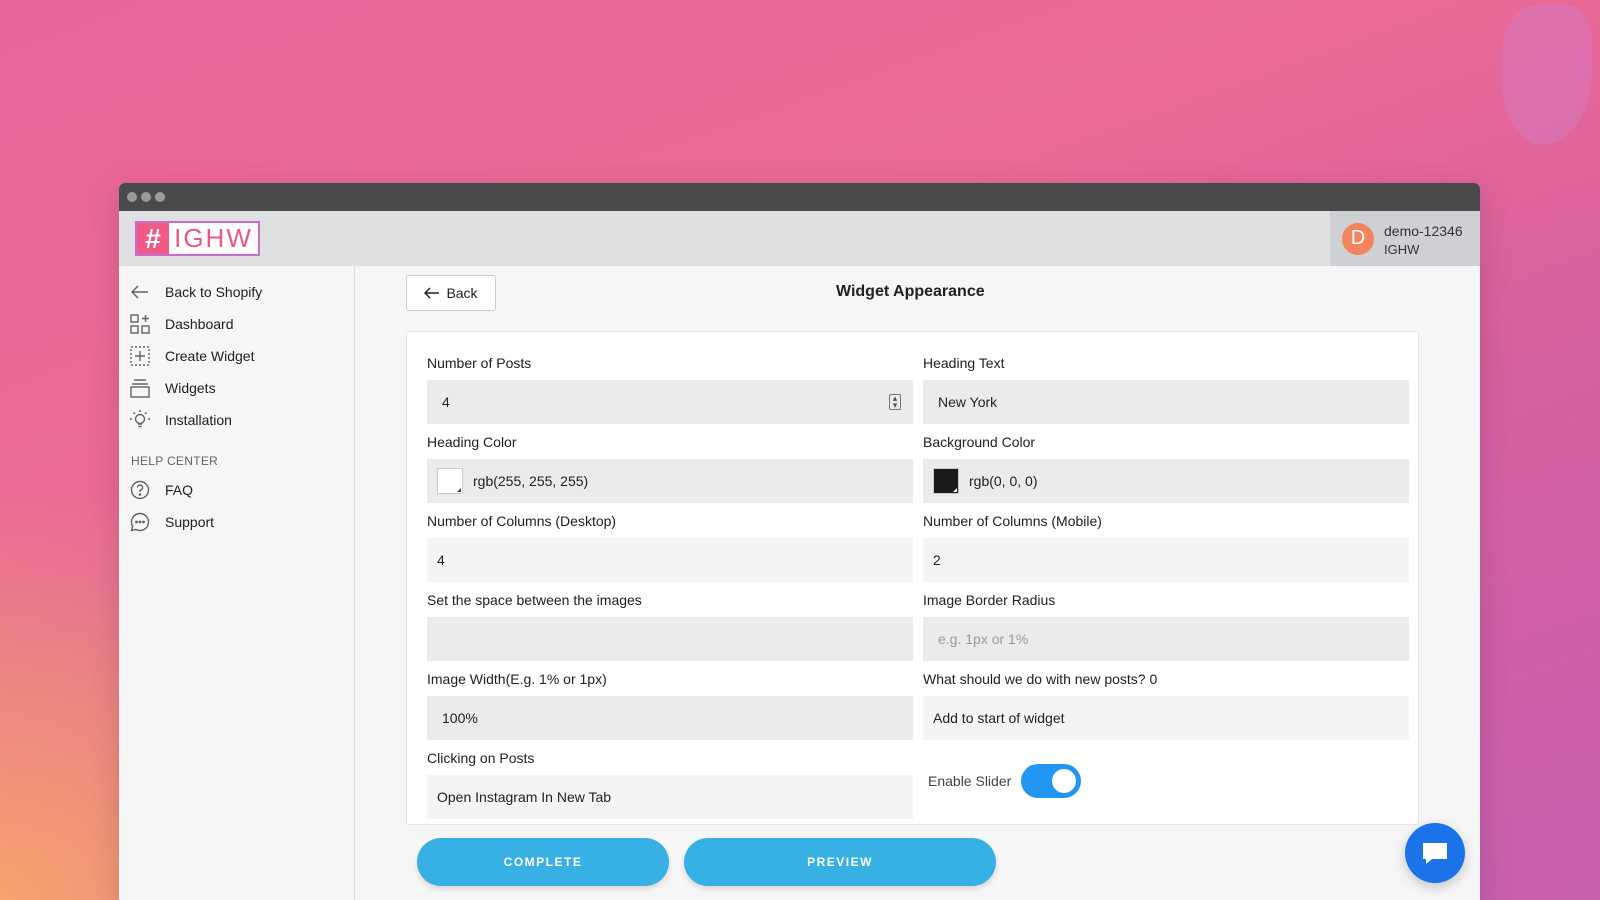 The width and height of the screenshot is (1600, 900). I want to click on chat-bubble-icon, so click(140, 522).